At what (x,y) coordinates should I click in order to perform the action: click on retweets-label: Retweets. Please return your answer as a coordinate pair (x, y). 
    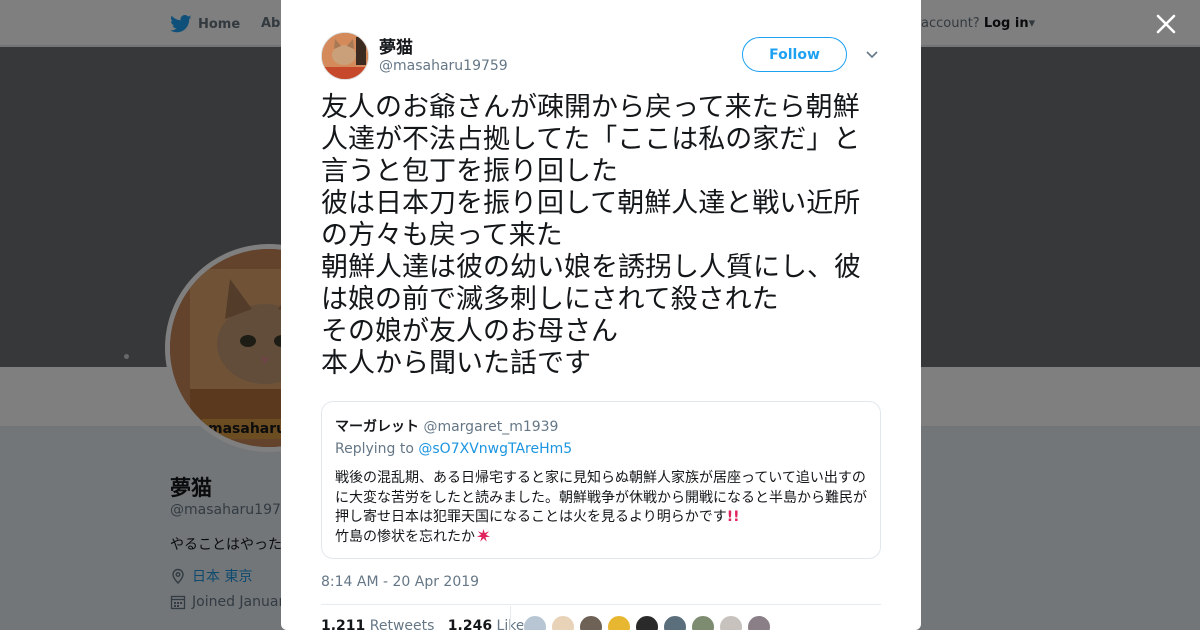
    Looking at the image, I should click on (402, 624).